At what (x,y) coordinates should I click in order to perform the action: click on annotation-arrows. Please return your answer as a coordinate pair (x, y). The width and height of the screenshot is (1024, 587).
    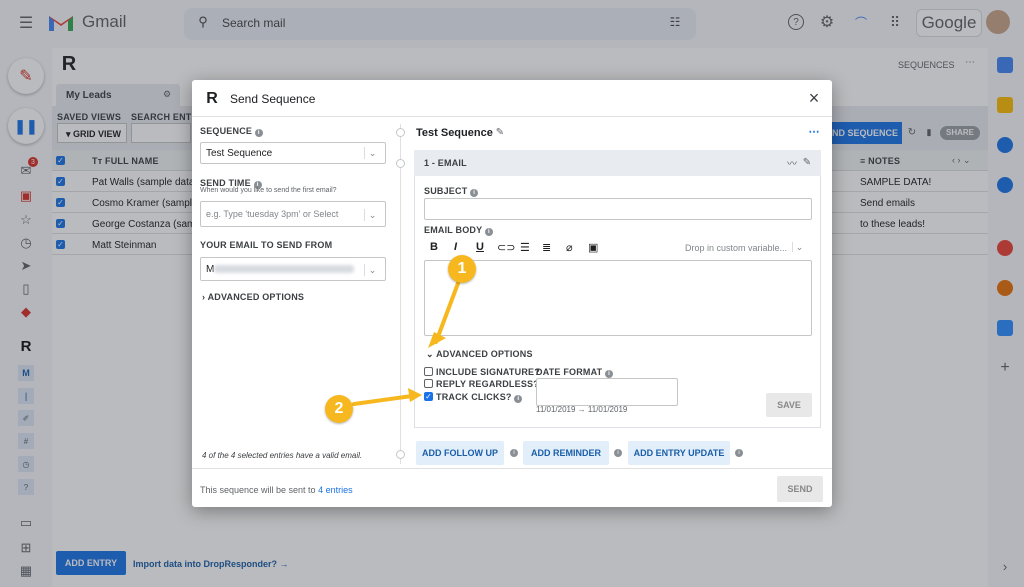
    Looking at the image, I should click on (407, 341).